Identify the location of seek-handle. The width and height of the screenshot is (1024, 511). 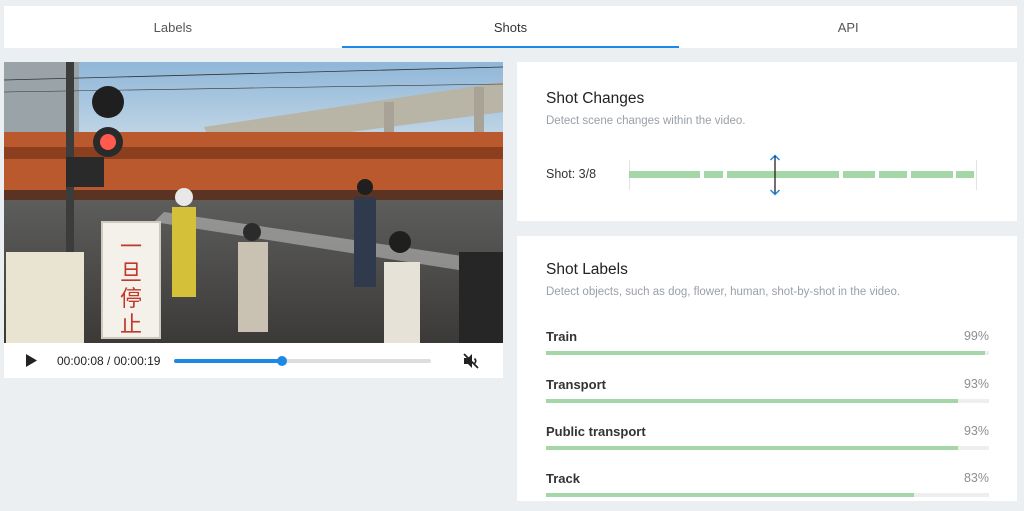
(282, 360).